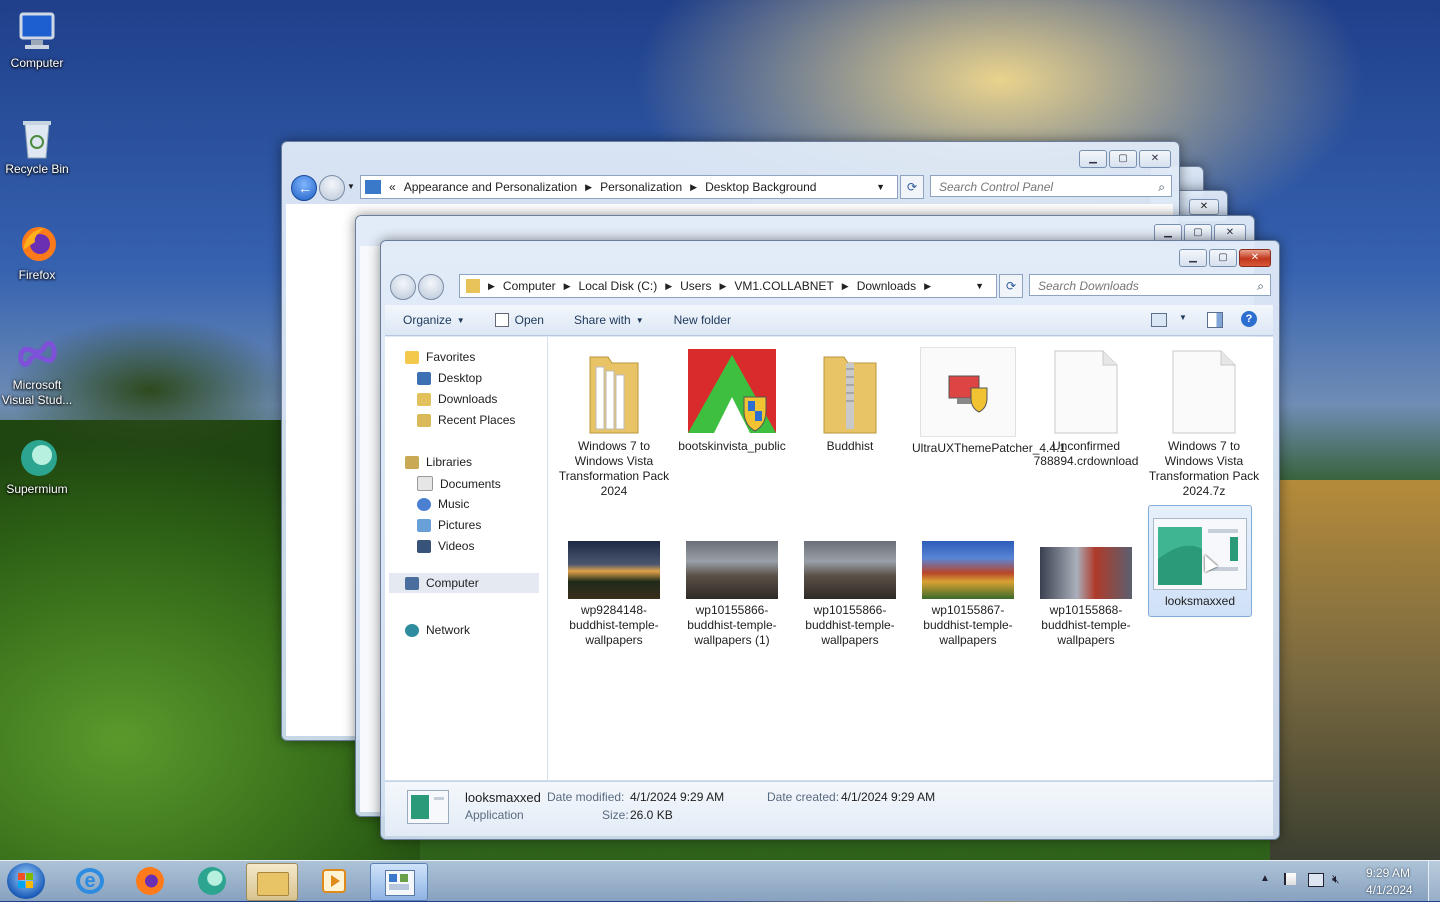 This screenshot has height=902, width=1440. I want to click on breadcrumb-item: Local Disk (C:), so click(618, 286).